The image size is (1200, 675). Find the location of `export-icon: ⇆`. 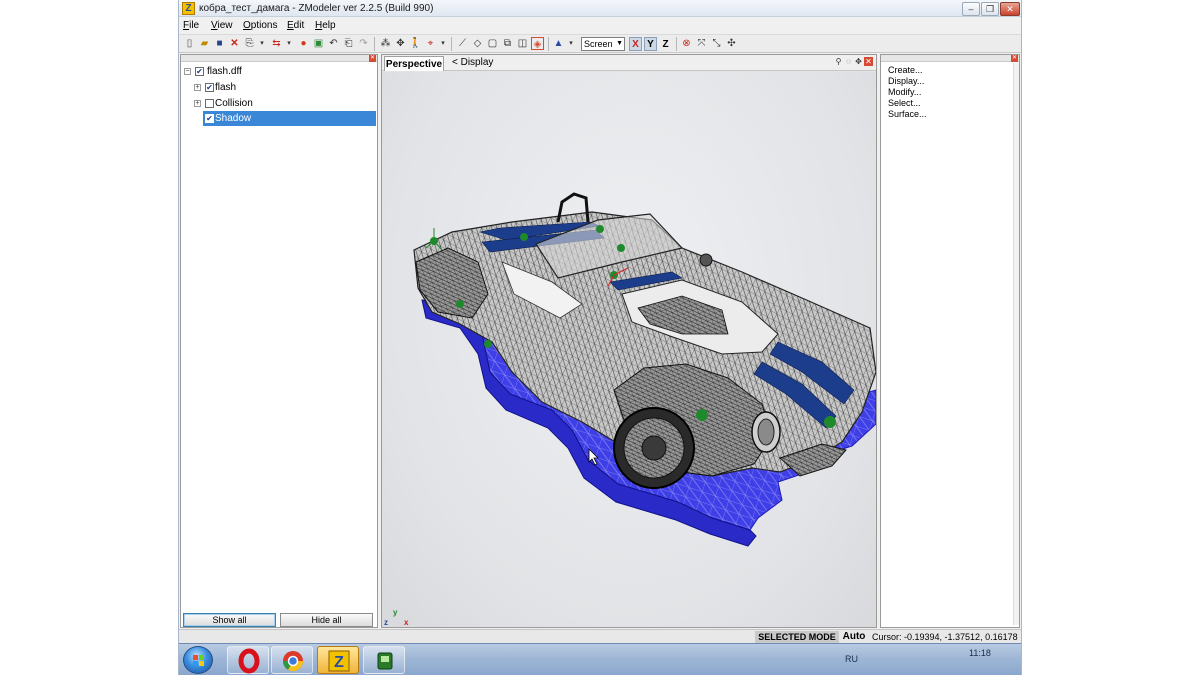

export-icon: ⇆ is located at coordinates (276, 43).